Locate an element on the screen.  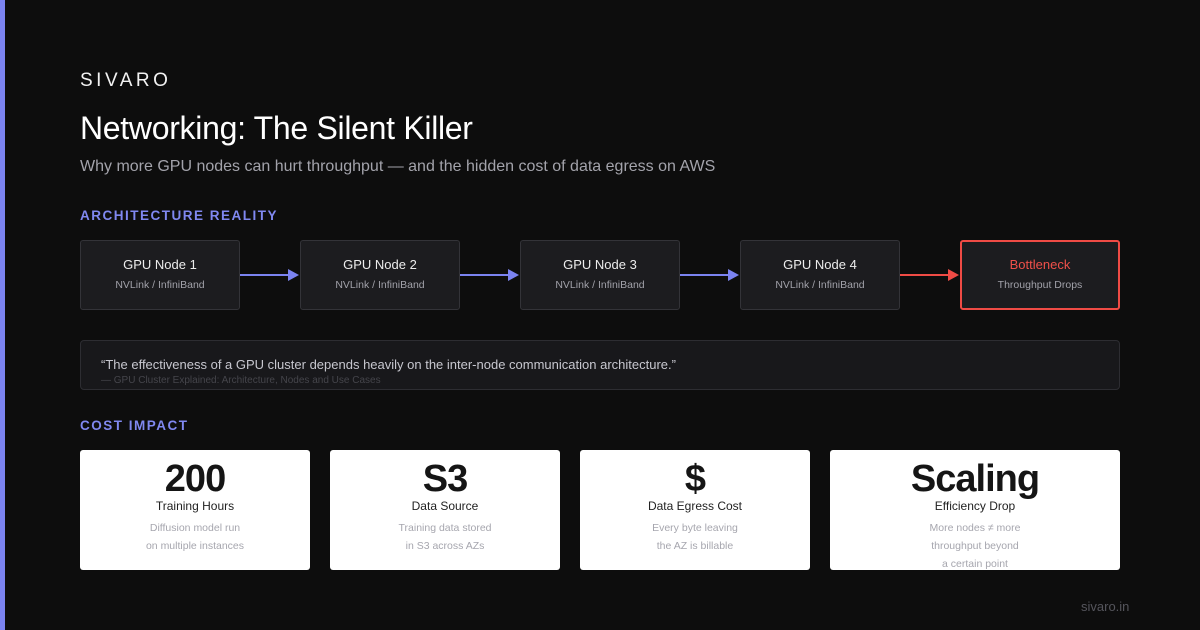
card-label: Data Egress Cost is located at coordinates (695, 506).